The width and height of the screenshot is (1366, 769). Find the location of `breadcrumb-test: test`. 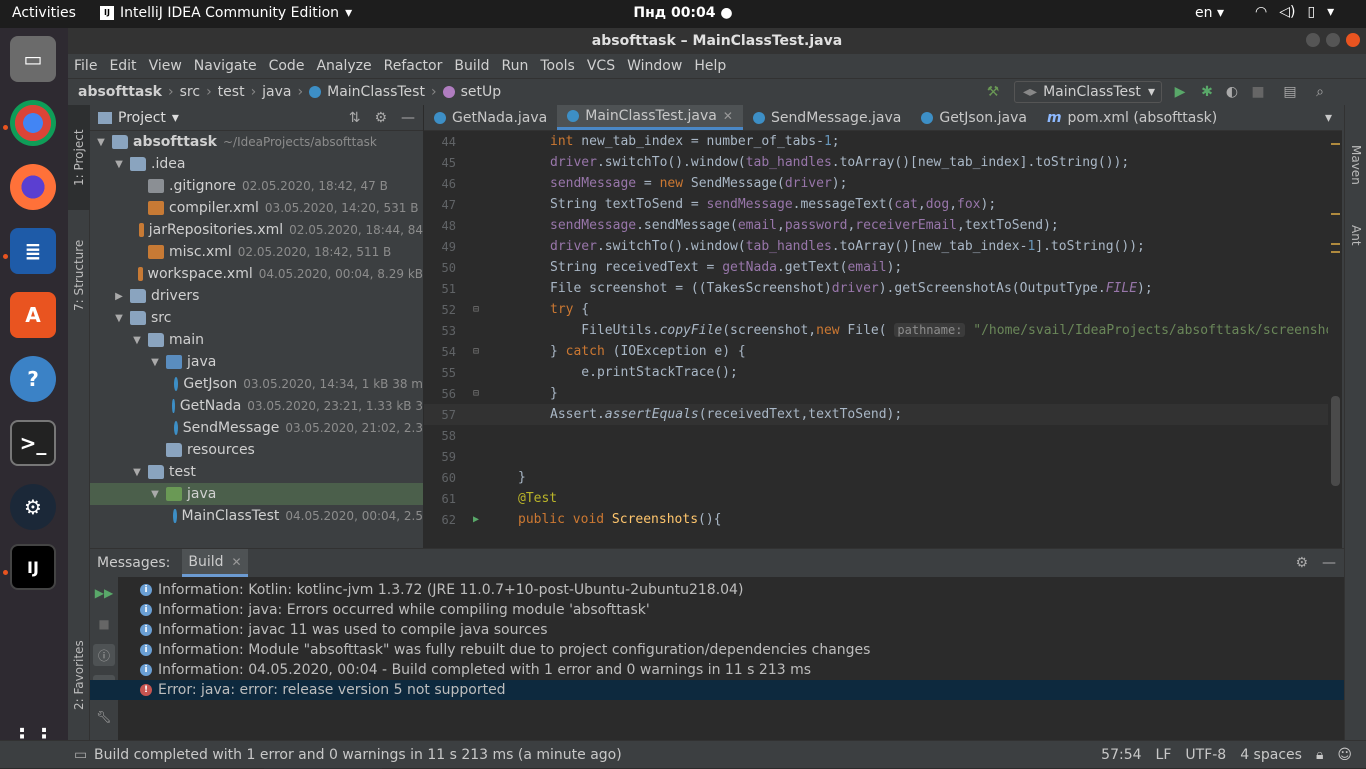

breadcrumb-test: test is located at coordinates (231, 92).